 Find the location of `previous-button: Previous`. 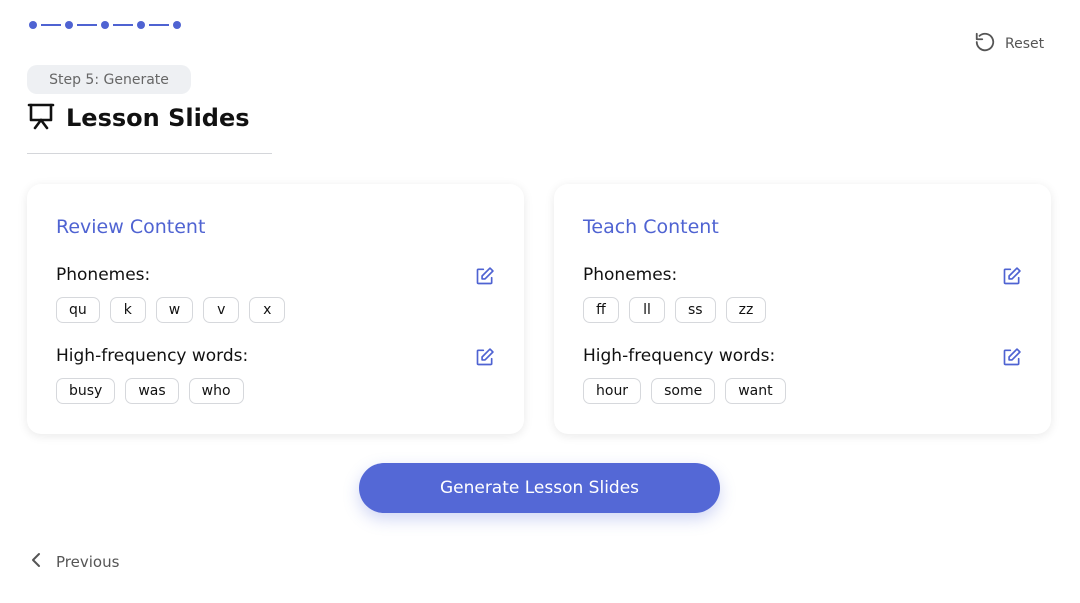

previous-button: Previous is located at coordinates (74, 562).